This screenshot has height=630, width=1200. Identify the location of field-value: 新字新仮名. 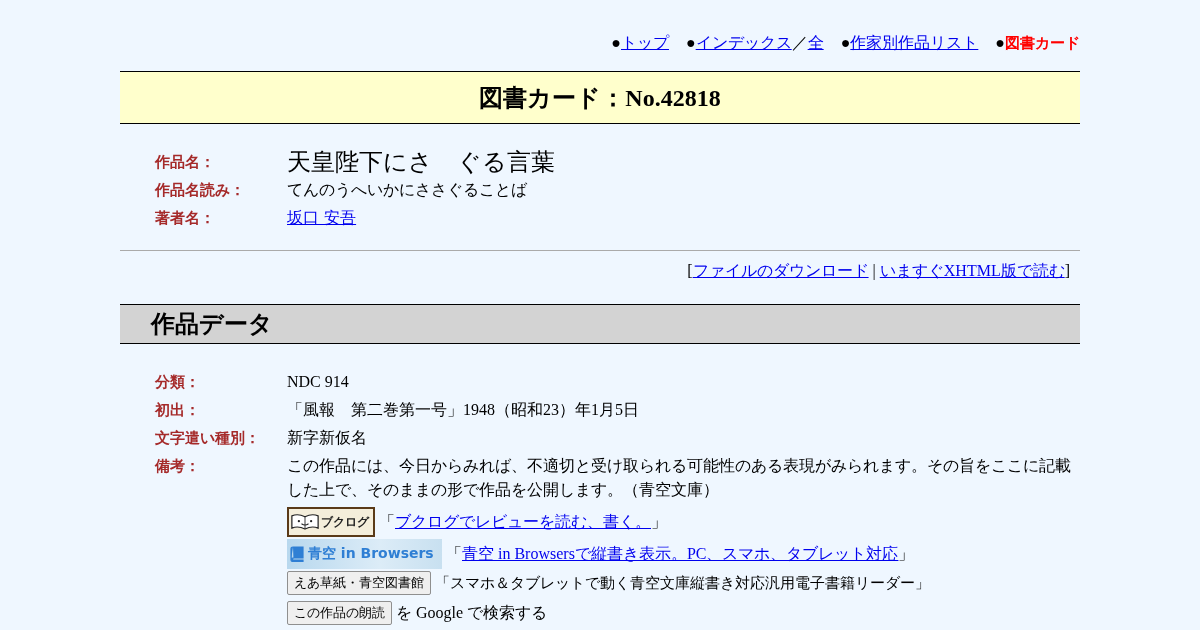
(327, 438).